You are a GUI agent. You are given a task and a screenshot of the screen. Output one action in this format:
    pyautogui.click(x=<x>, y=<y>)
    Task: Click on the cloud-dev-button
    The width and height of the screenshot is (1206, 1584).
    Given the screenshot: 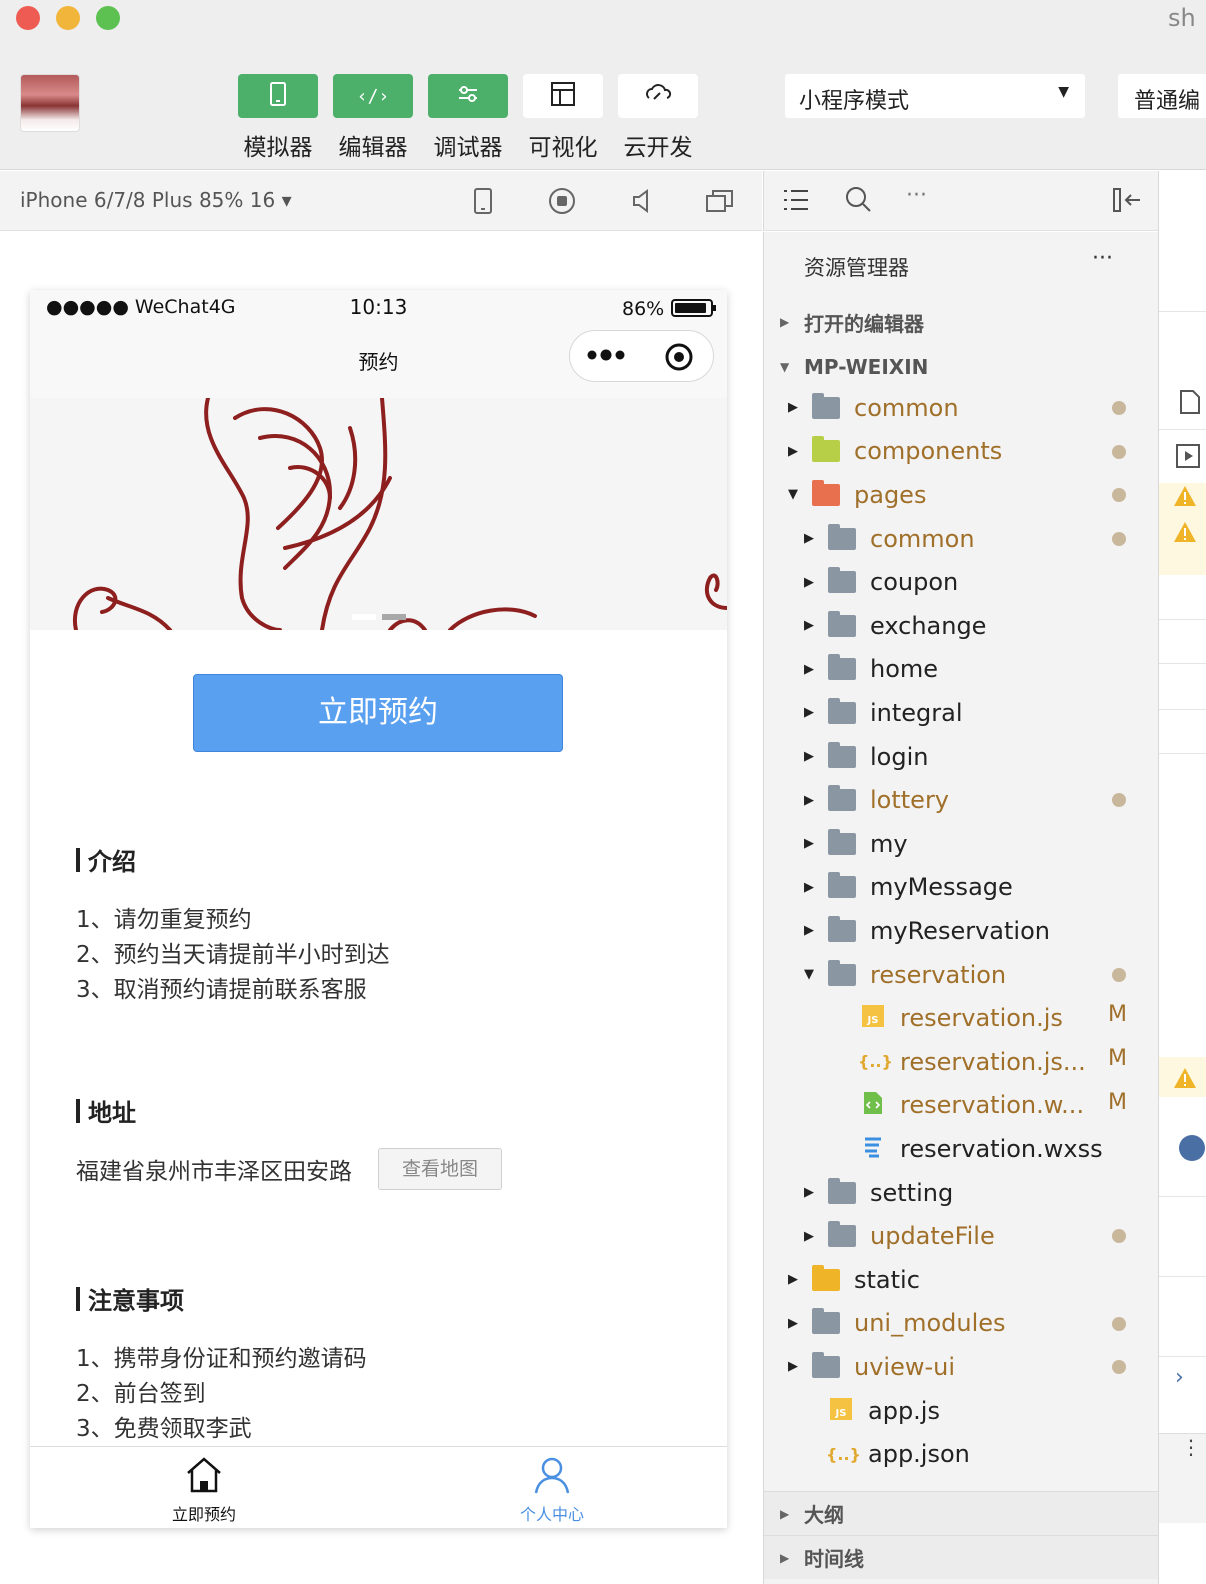 What is the action you would take?
    pyautogui.click(x=658, y=96)
    